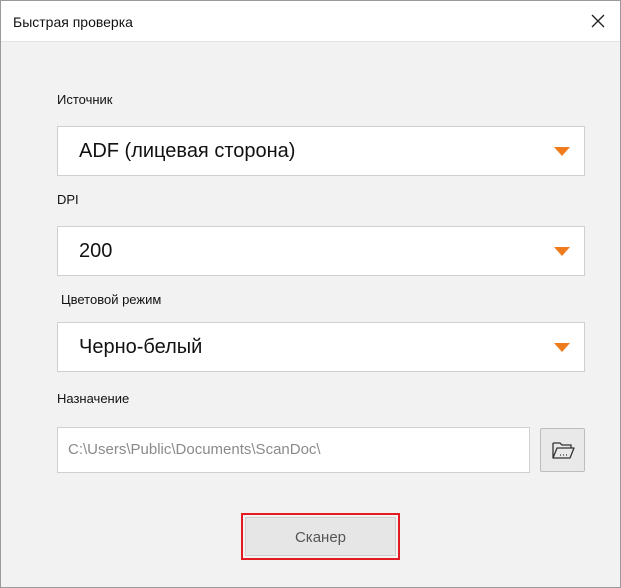 Image resolution: width=621 pixels, height=588 pixels. I want to click on close-icon, so click(598, 21).